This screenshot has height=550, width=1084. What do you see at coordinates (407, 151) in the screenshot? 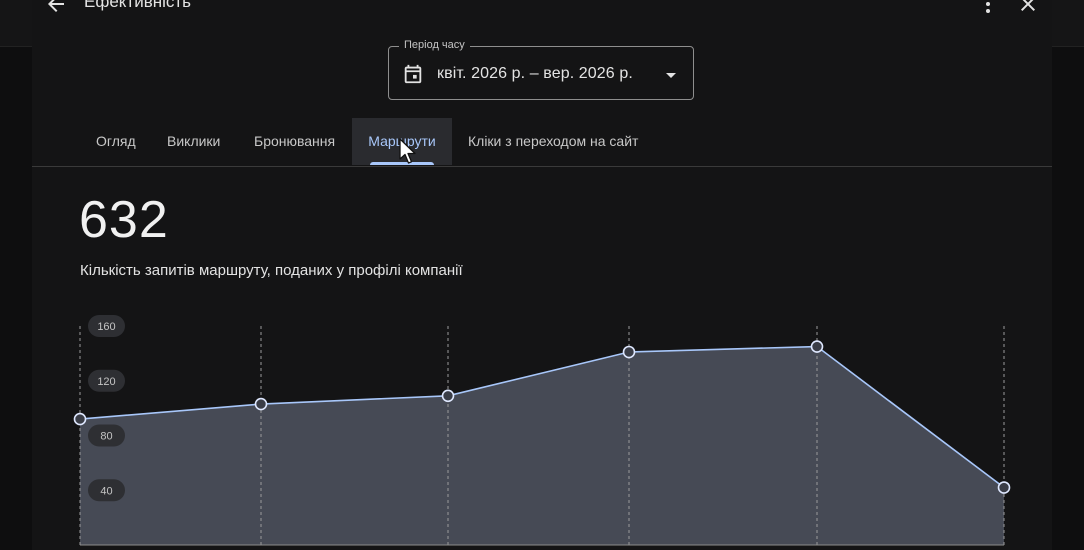
I see `mouse-cursor-icon` at bounding box center [407, 151].